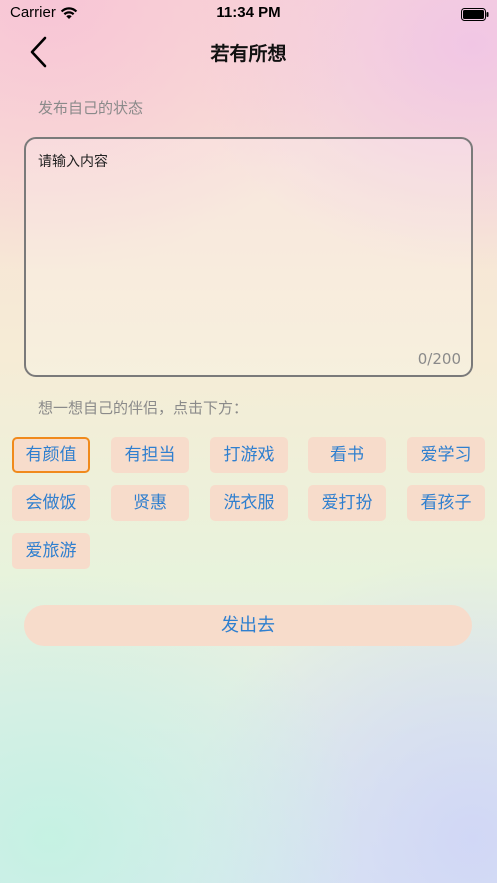 The image size is (497, 883). What do you see at coordinates (475, 15) in the screenshot?
I see `battery-icon` at bounding box center [475, 15].